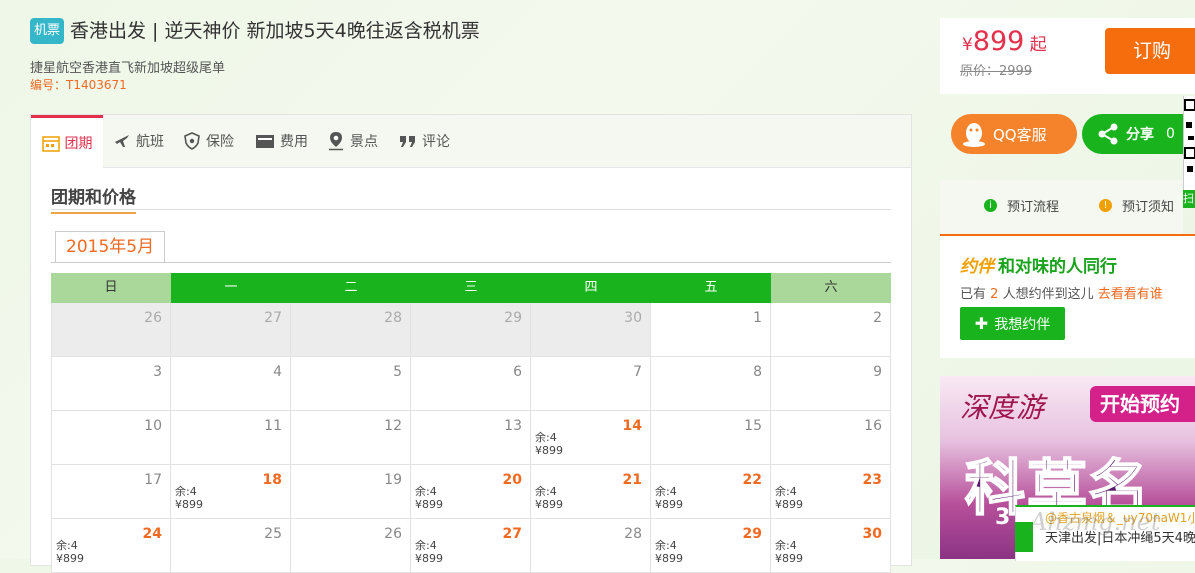  Describe the element at coordinates (1148, 207) in the screenshot. I see `step-label: 预订须知` at that location.